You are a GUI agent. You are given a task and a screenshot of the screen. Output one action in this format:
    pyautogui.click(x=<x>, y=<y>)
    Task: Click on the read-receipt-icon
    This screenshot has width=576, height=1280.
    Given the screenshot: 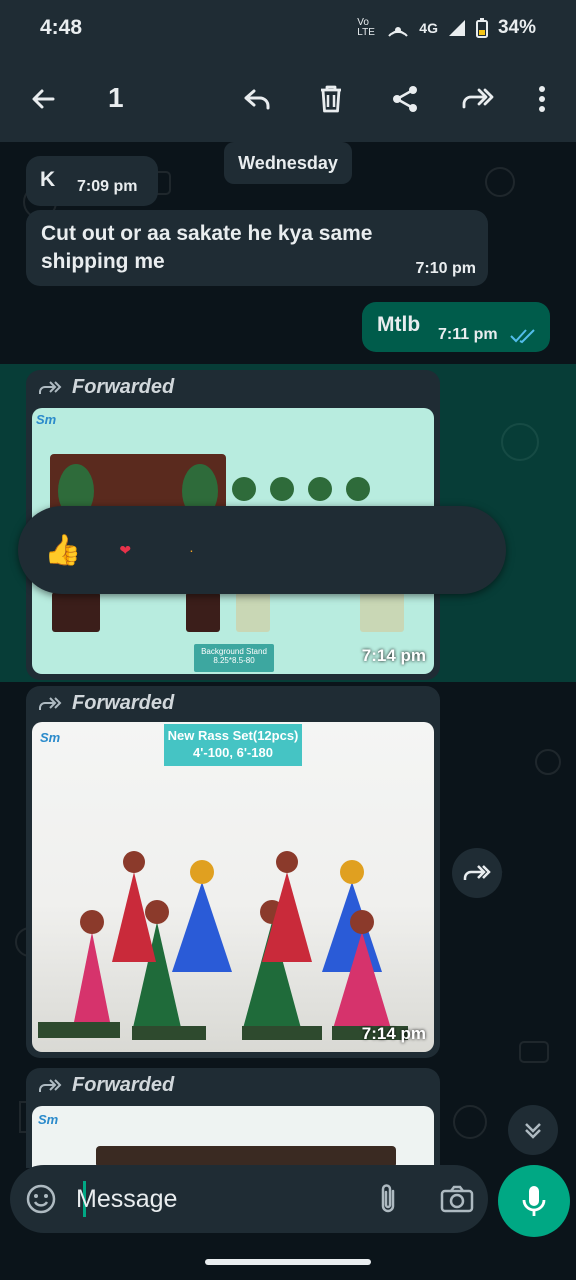 What is the action you would take?
    pyautogui.click(x=522, y=336)
    